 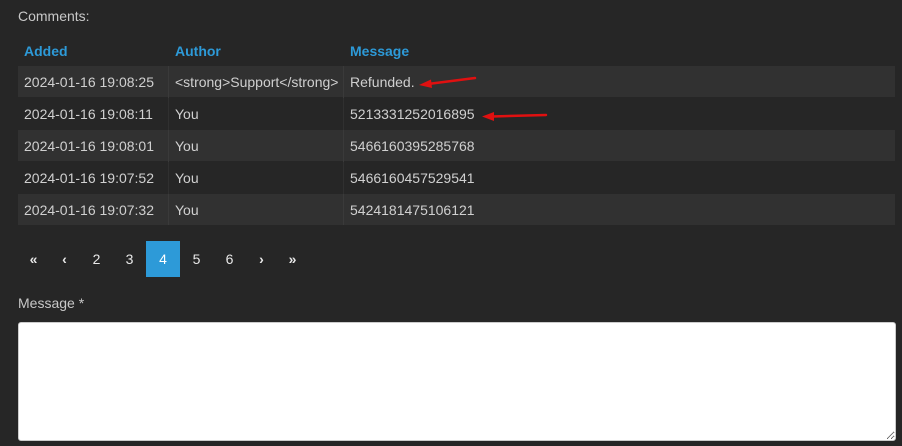 I want to click on table-row: 2024-01-16 19:08:11 You 5213331252016895, so click(x=456, y=113).